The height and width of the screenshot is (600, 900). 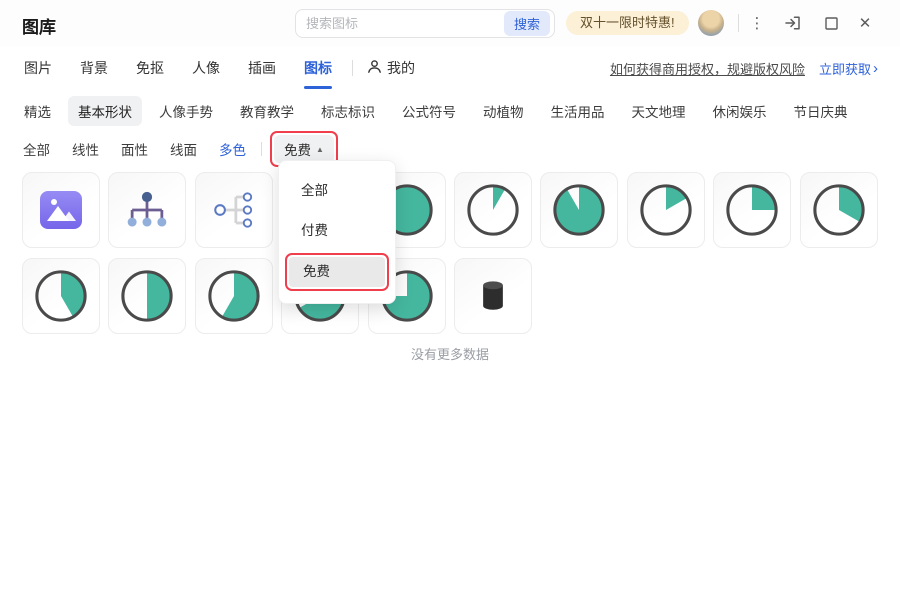 I want to click on nav-row: 图片 背景 免抠 人像 插画 图标 我的 如何获得商用授权，规避版权风险 立即获取 ›, so click(x=450, y=68).